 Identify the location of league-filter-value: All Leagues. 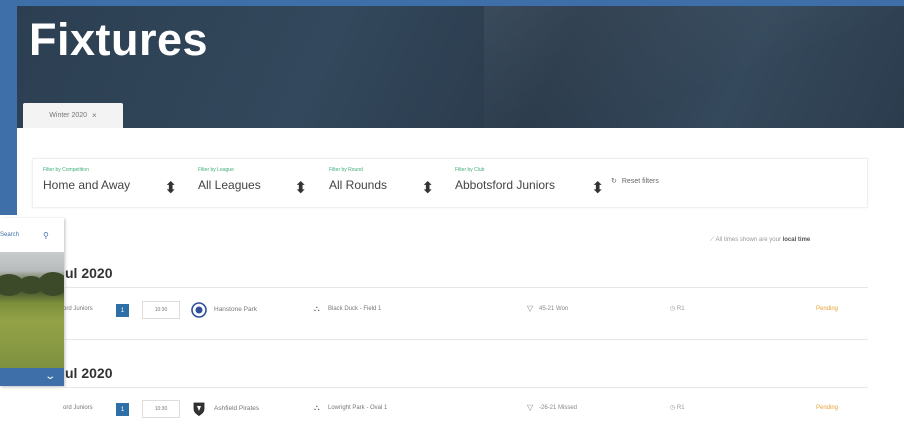
(229, 185).